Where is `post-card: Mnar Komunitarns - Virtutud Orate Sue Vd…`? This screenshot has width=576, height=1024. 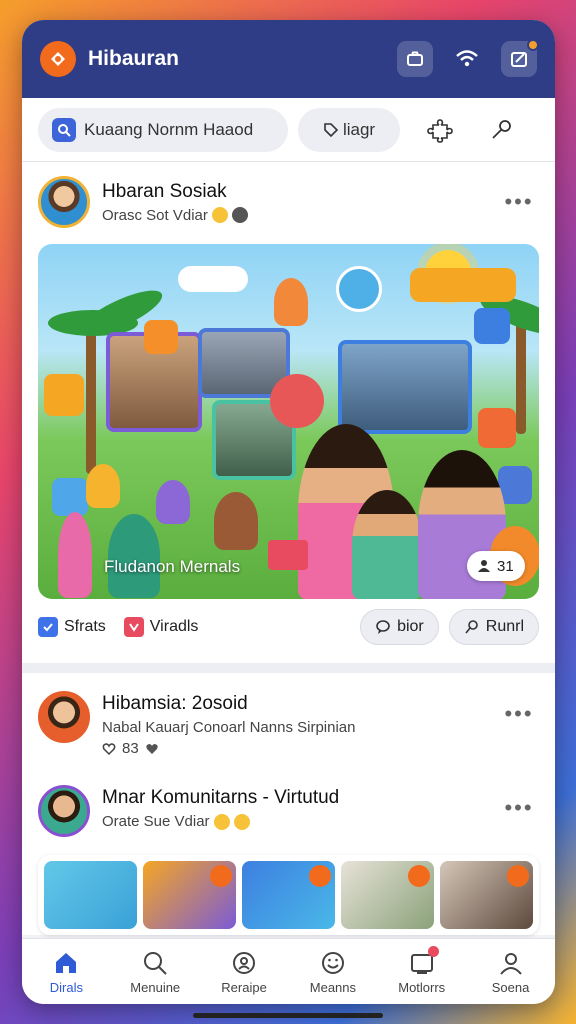 post-card: Mnar Komunitarns - Virtutud Orate Sue Vd… is located at coordinates (288, 807).